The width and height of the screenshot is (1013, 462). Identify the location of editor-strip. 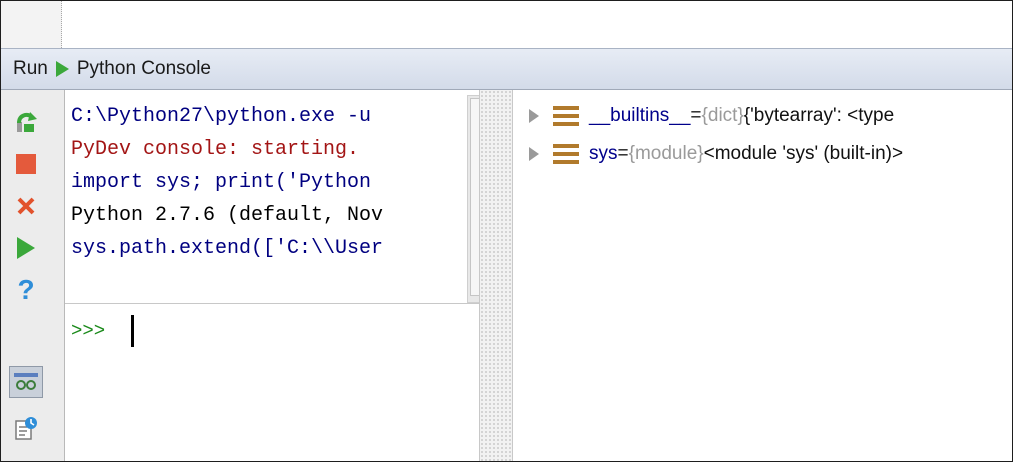
(506, 24).